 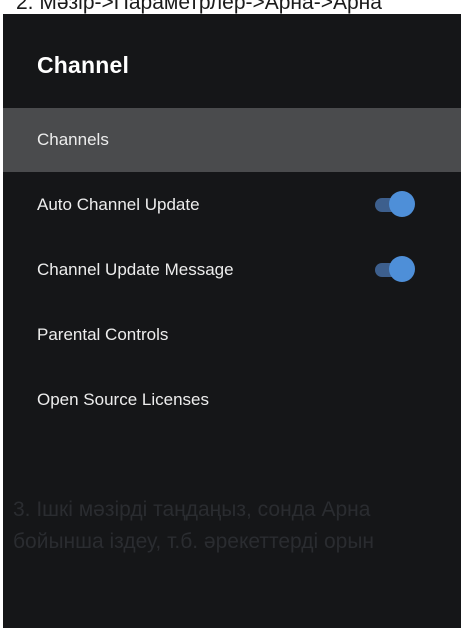 I want to click on background-instruction-line-2: бойынша іздеу, т.б. әрекеттерді орын, so click(x=194, y=541).